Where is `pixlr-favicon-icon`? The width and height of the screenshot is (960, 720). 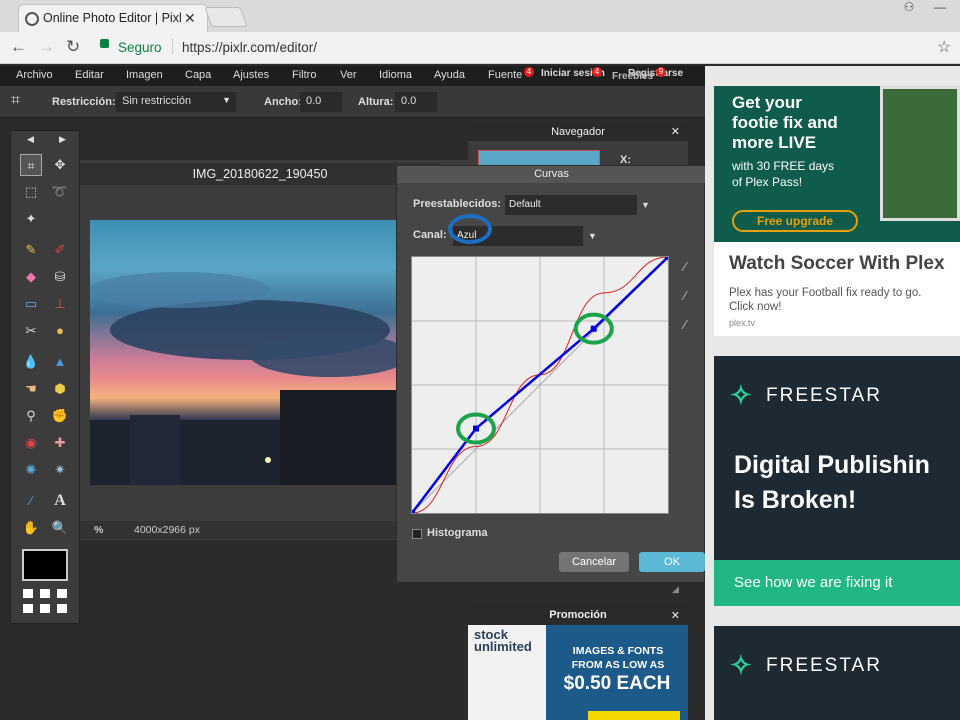
pixlr-favicon-icon is located at coordinates (32, 19).